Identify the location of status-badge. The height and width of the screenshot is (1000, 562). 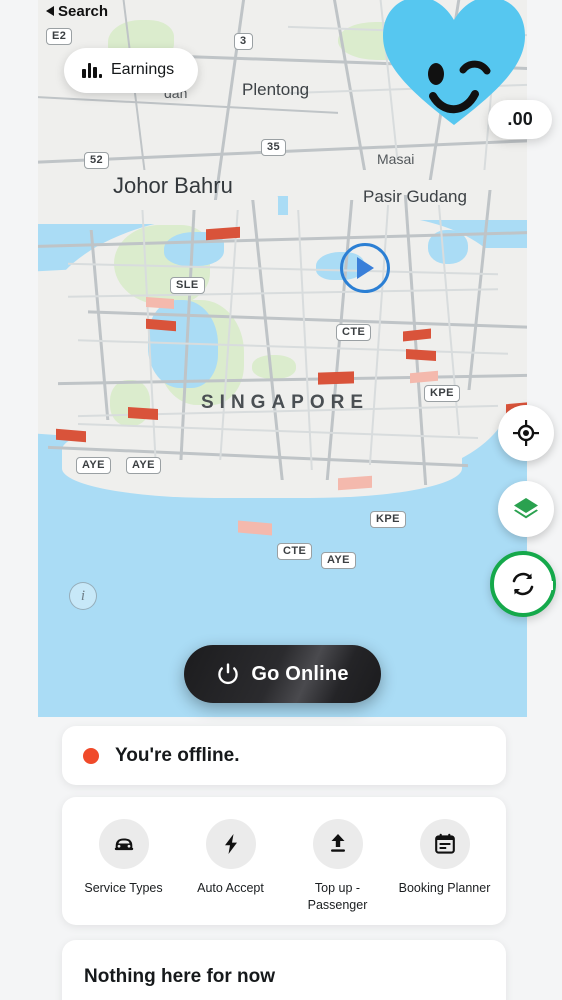
(91, 755).